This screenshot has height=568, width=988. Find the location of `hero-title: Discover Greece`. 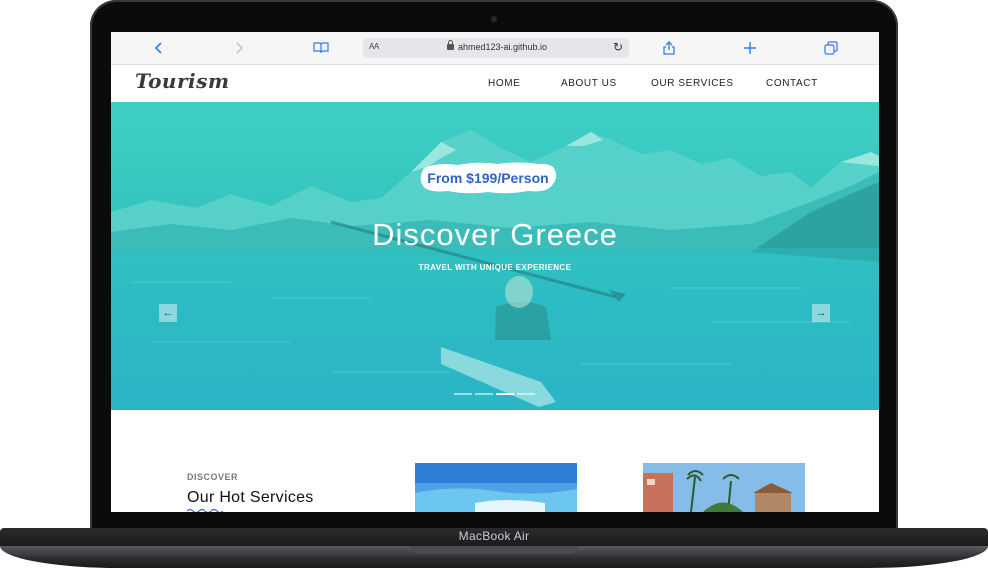

hero-title: Discover Greece is located at coordinates (495, 234).